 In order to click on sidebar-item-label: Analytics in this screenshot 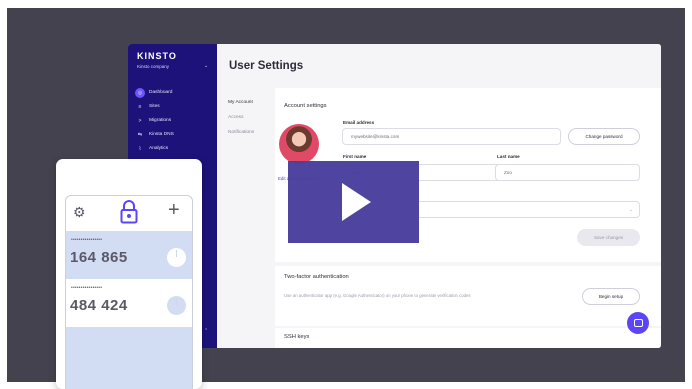, I will do `click(159, 148)`.